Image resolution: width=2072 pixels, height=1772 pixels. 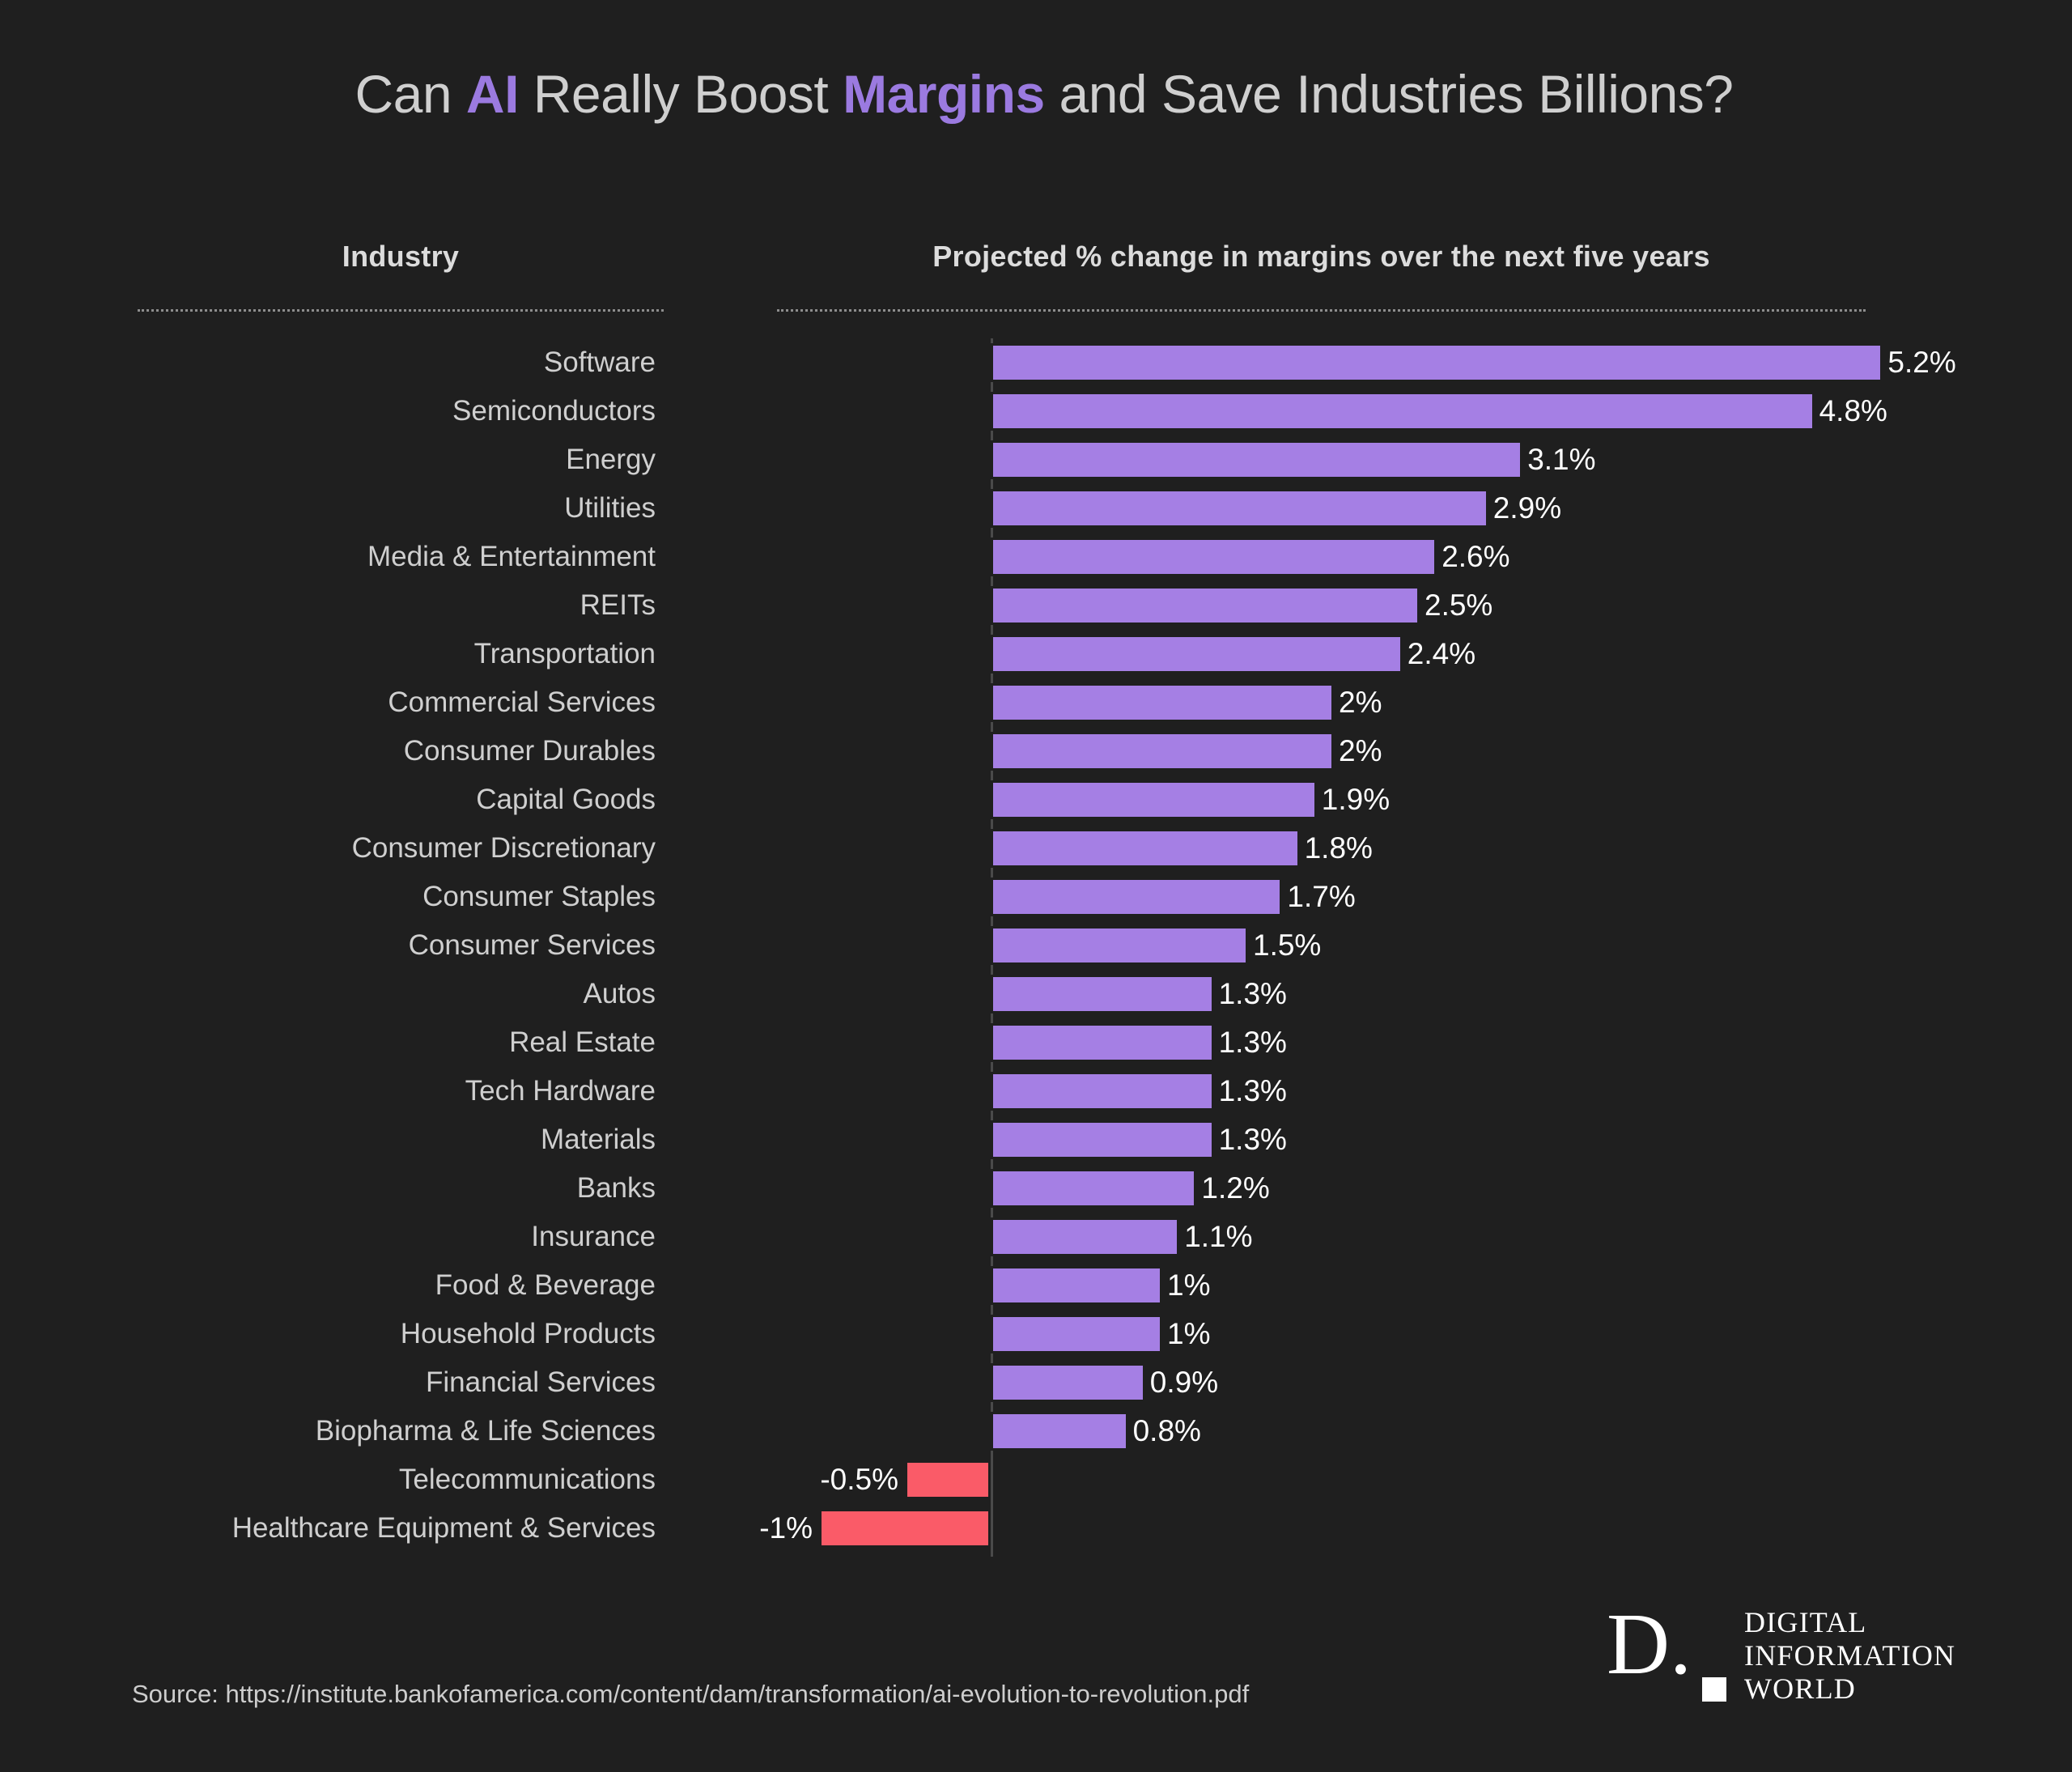 I want to click on bar-value-label: 2.4%, so click(x=1441, y=654).